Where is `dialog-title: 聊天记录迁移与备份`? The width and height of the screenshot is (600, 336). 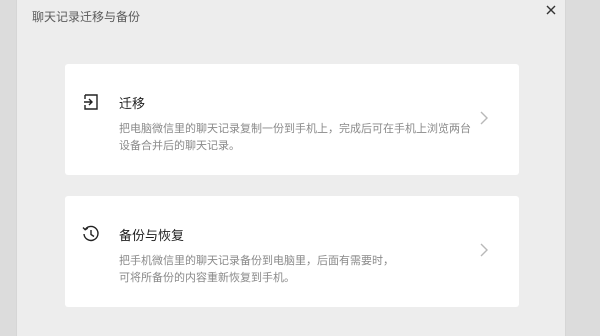 dialog-title: 聊天记录迁移与备份 is located at coordinates (86, 17).